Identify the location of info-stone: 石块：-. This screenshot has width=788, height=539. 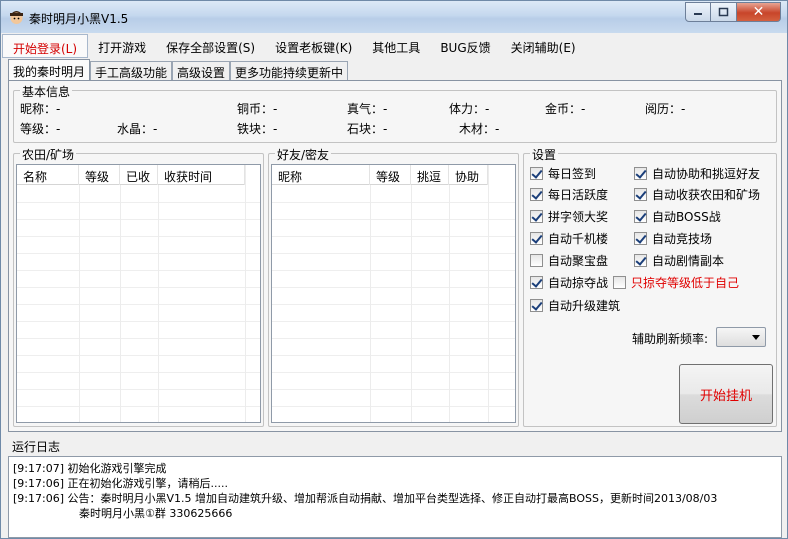
(367, 129).